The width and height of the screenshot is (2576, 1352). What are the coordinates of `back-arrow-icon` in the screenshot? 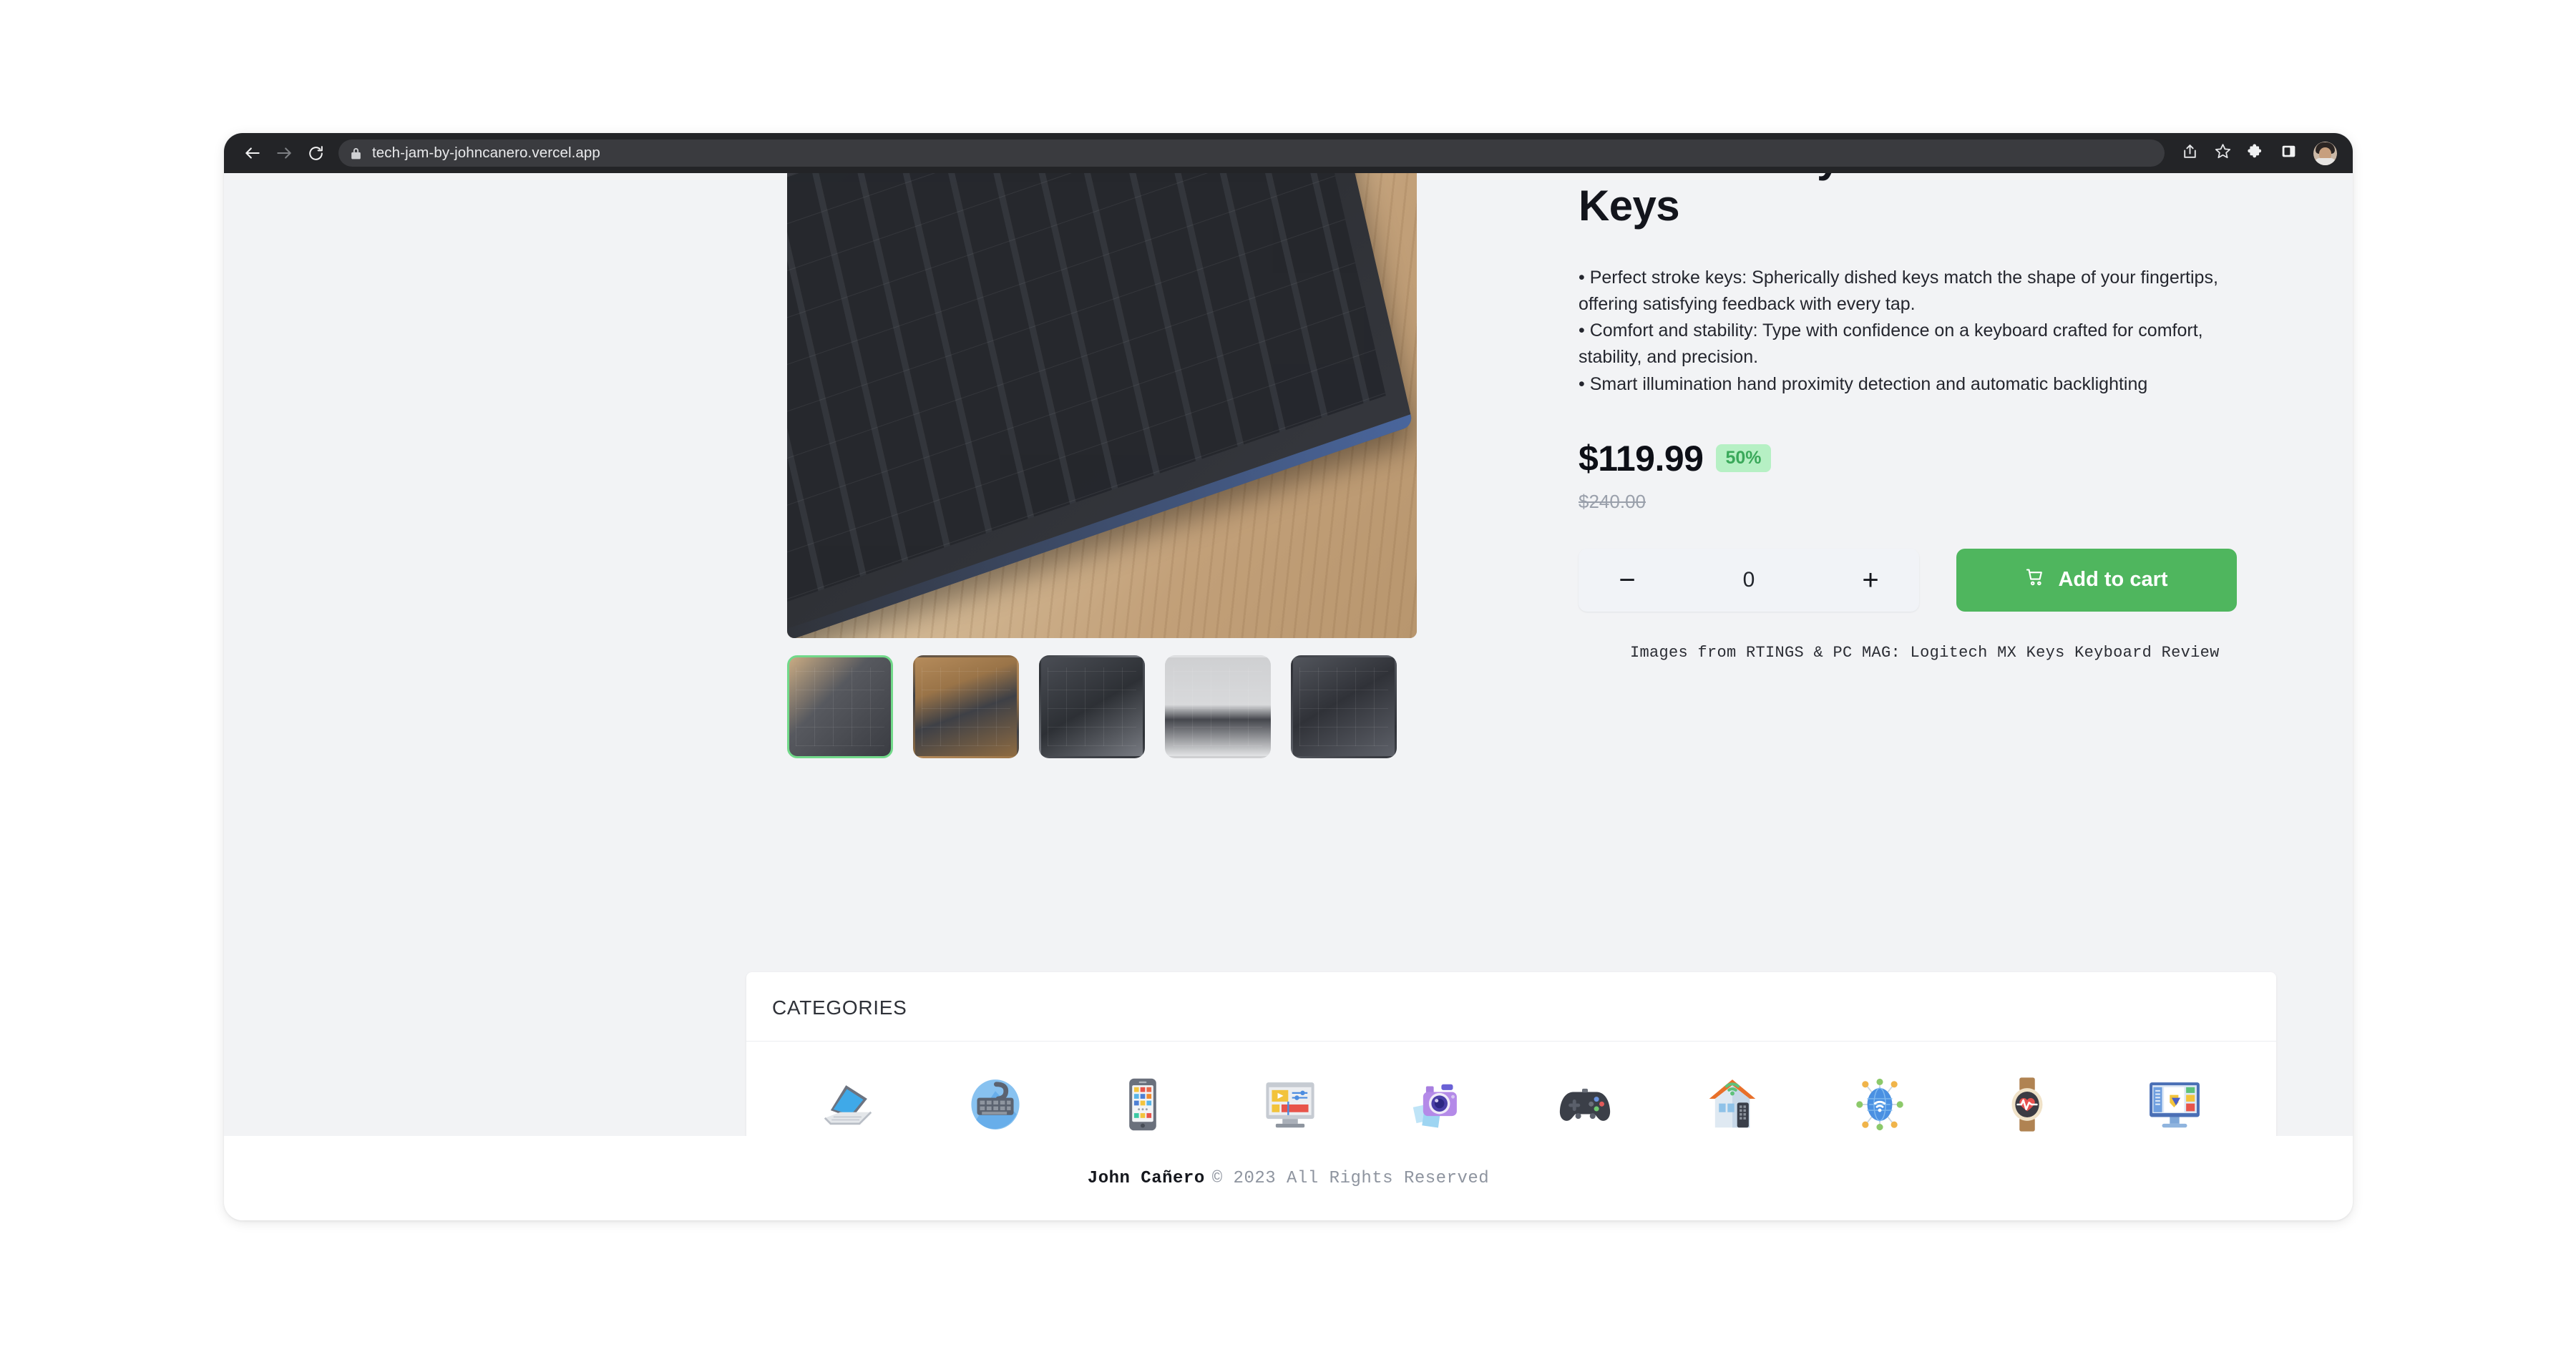 It's located at (252, 153).